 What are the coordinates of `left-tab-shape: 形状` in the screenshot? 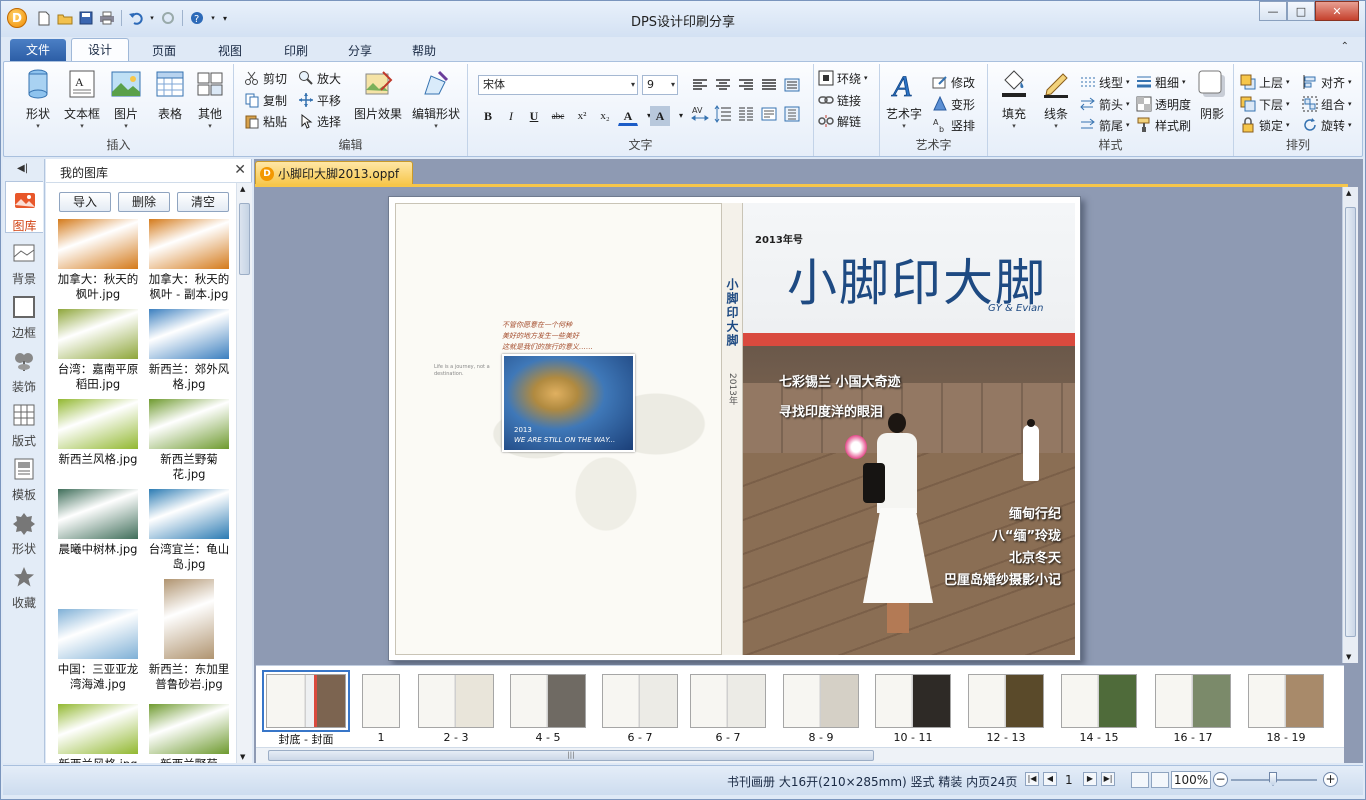 It's located at (24, 531).